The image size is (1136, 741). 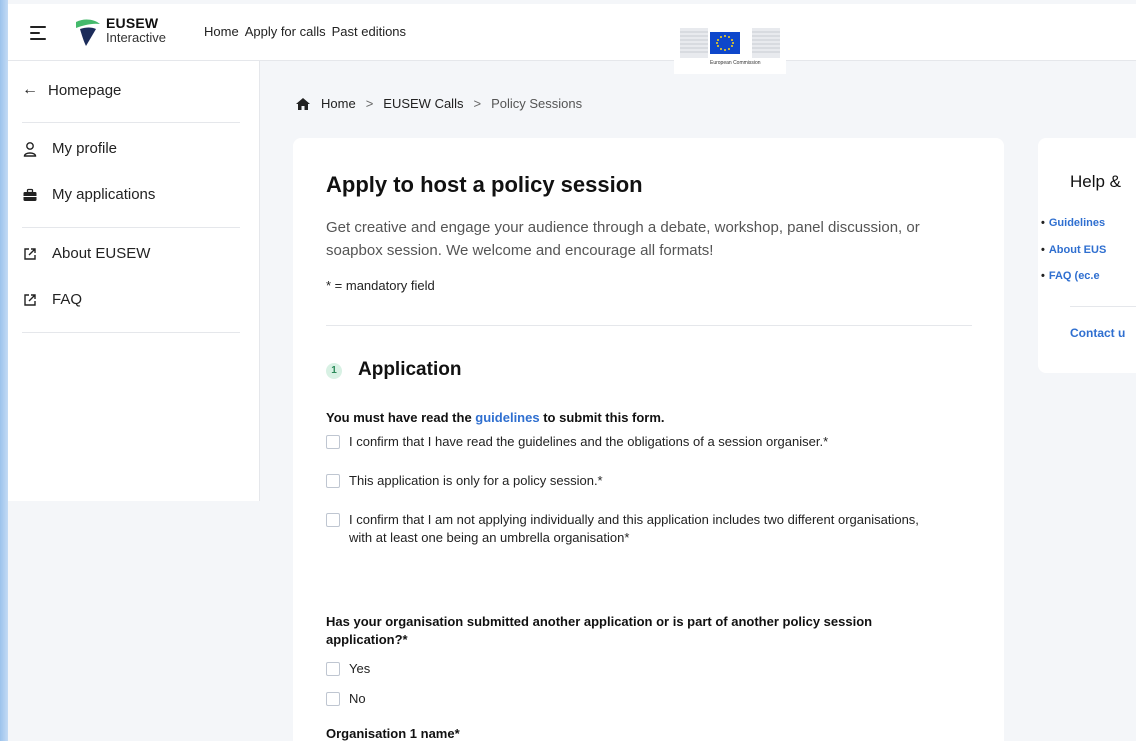 I want to click on answer-no-label: No, so click(x=357, y=698).